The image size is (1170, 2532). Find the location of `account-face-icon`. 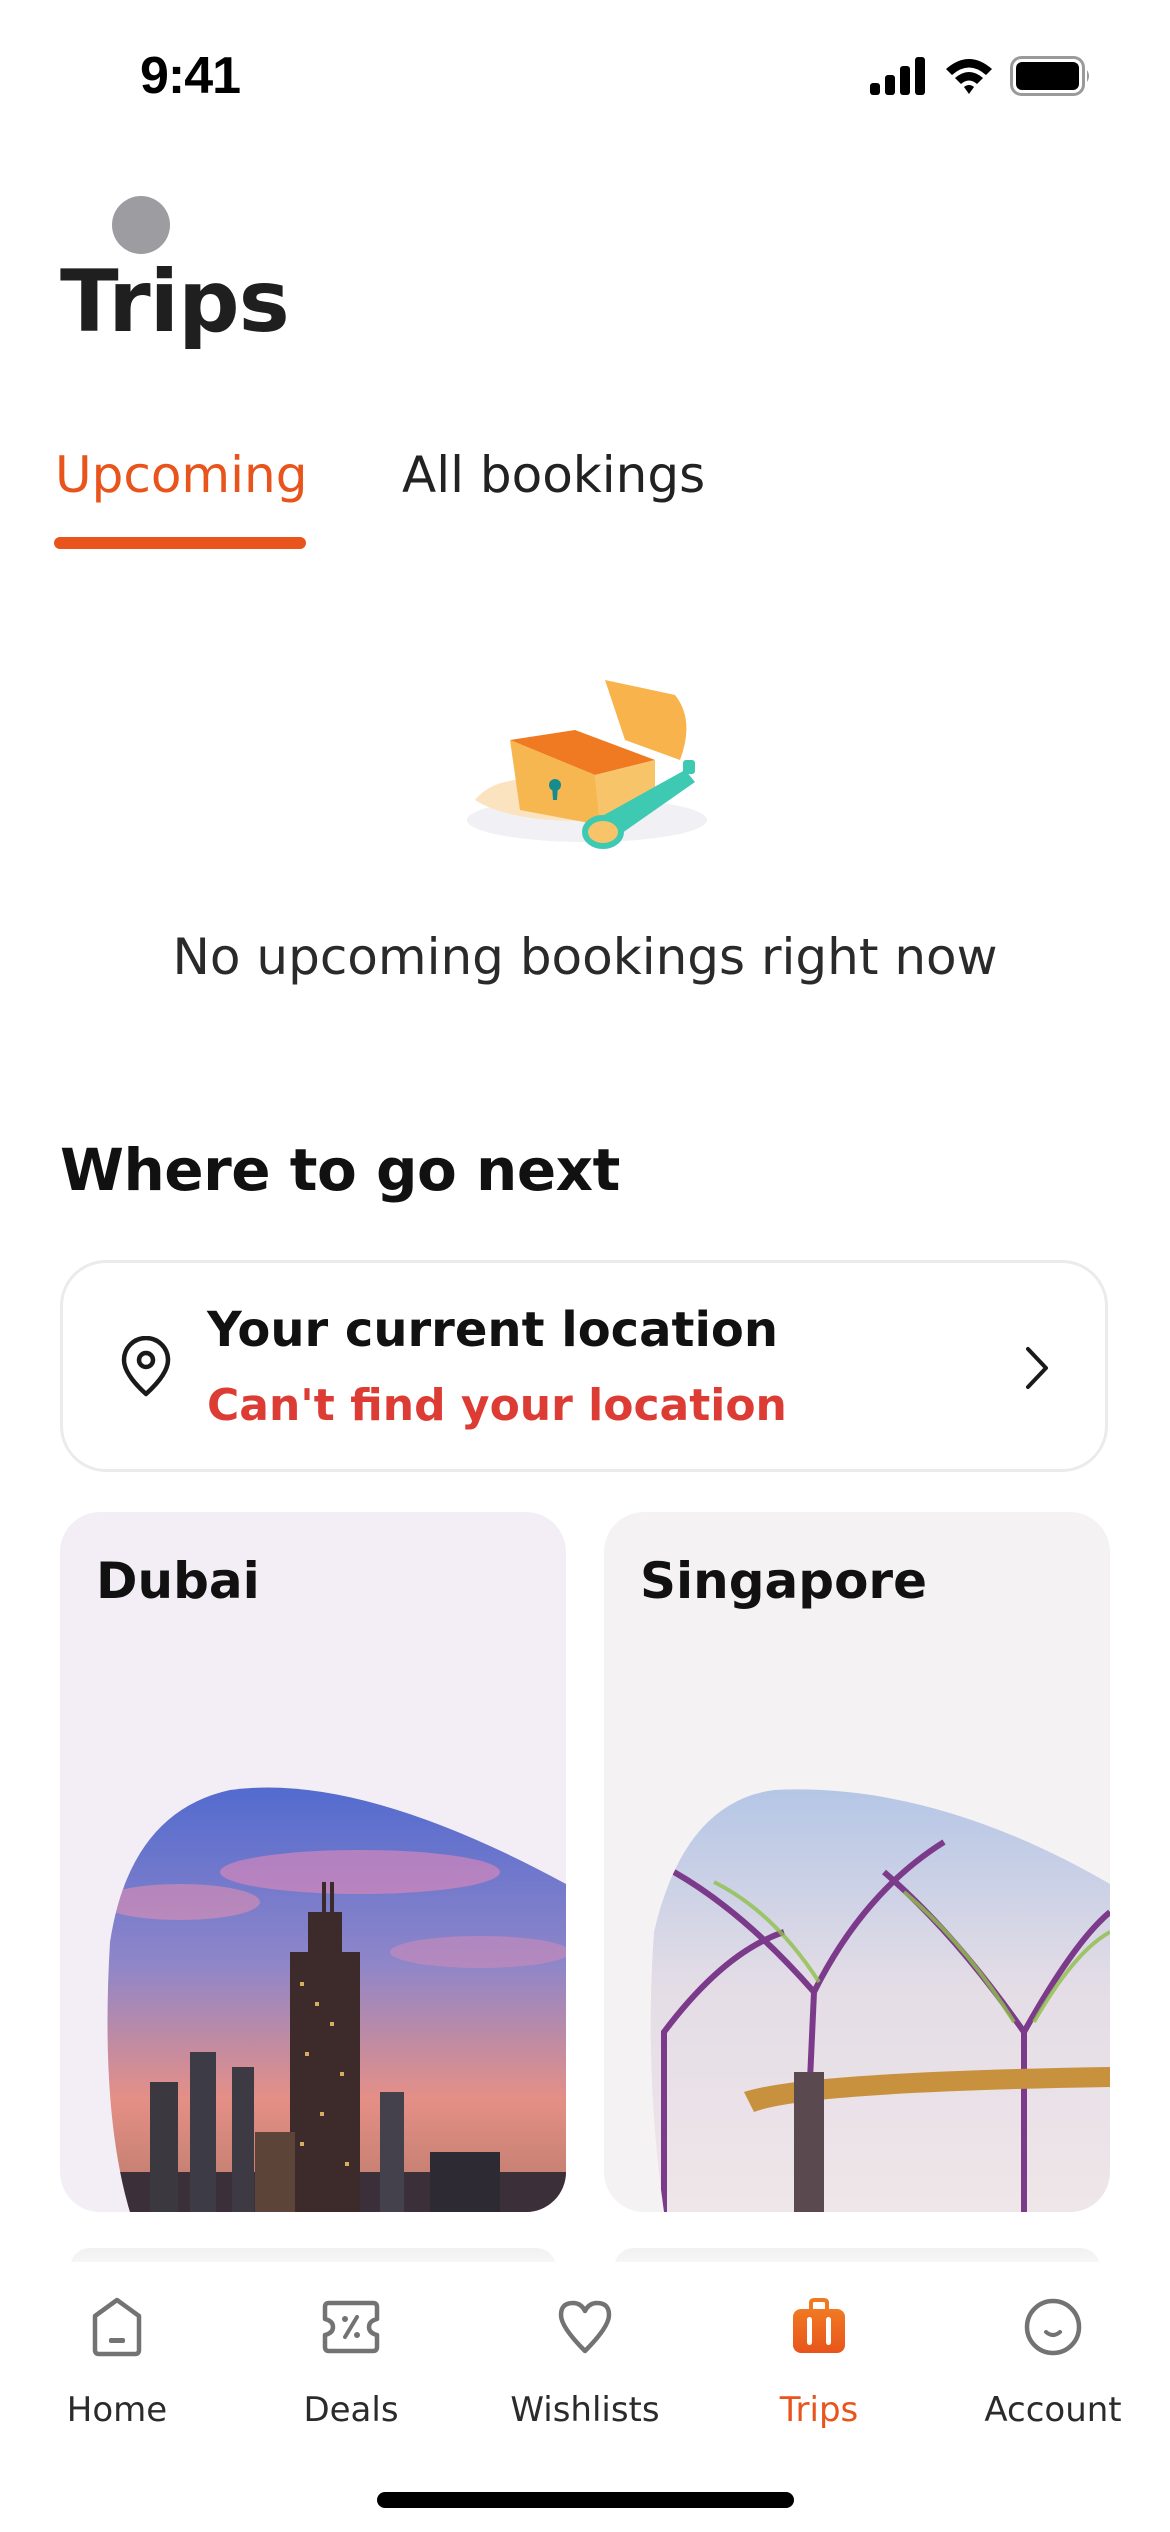

account-face-icon is located at coordinates (1053, 2327).